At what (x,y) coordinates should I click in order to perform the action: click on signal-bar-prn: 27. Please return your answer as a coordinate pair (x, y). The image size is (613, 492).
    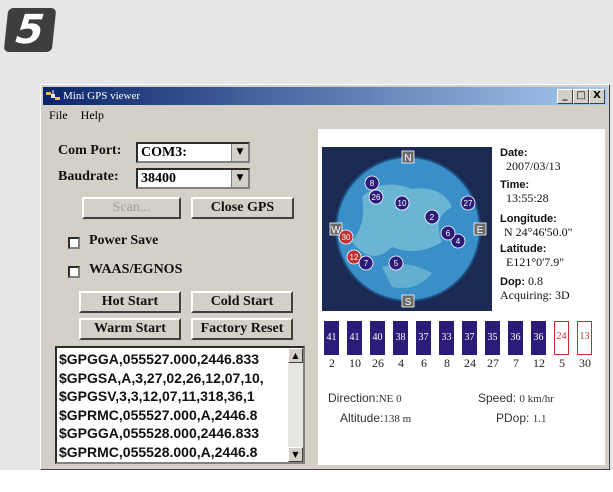
    Looking at the image, I should click on (493, 363).